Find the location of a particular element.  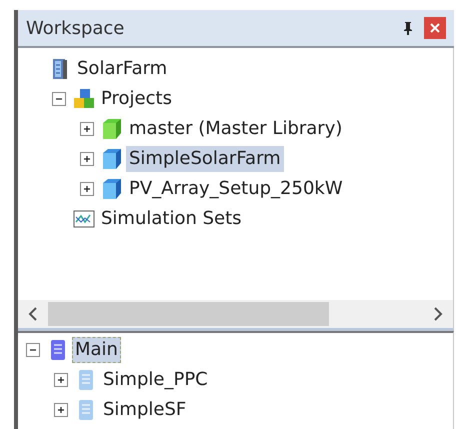

tree-item: SimpleSF is located at coordinates (145, 410).